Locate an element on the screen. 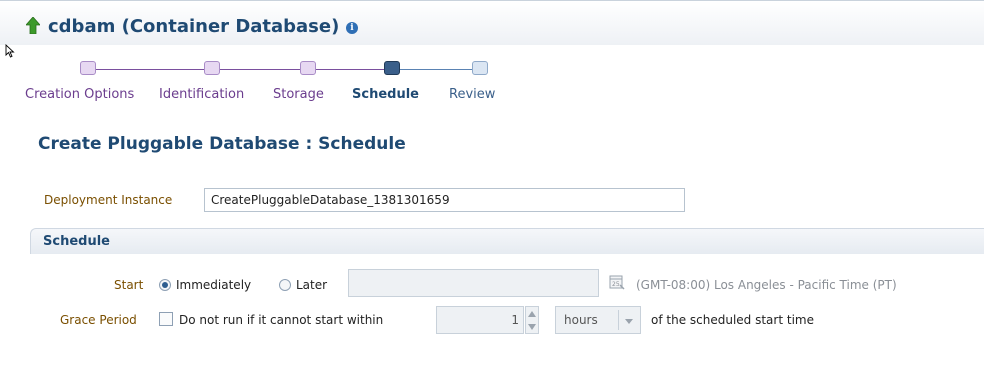  stepper-down-icon is located at coordinates (532, 327).